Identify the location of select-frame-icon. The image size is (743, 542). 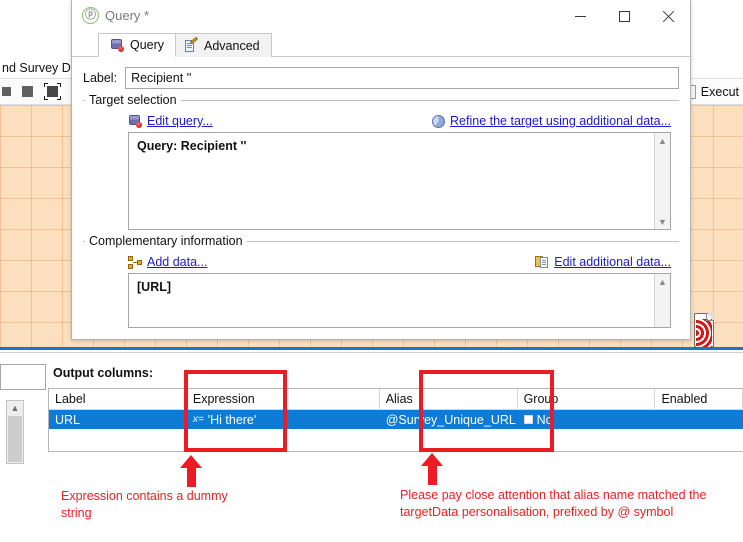
(52, 91).